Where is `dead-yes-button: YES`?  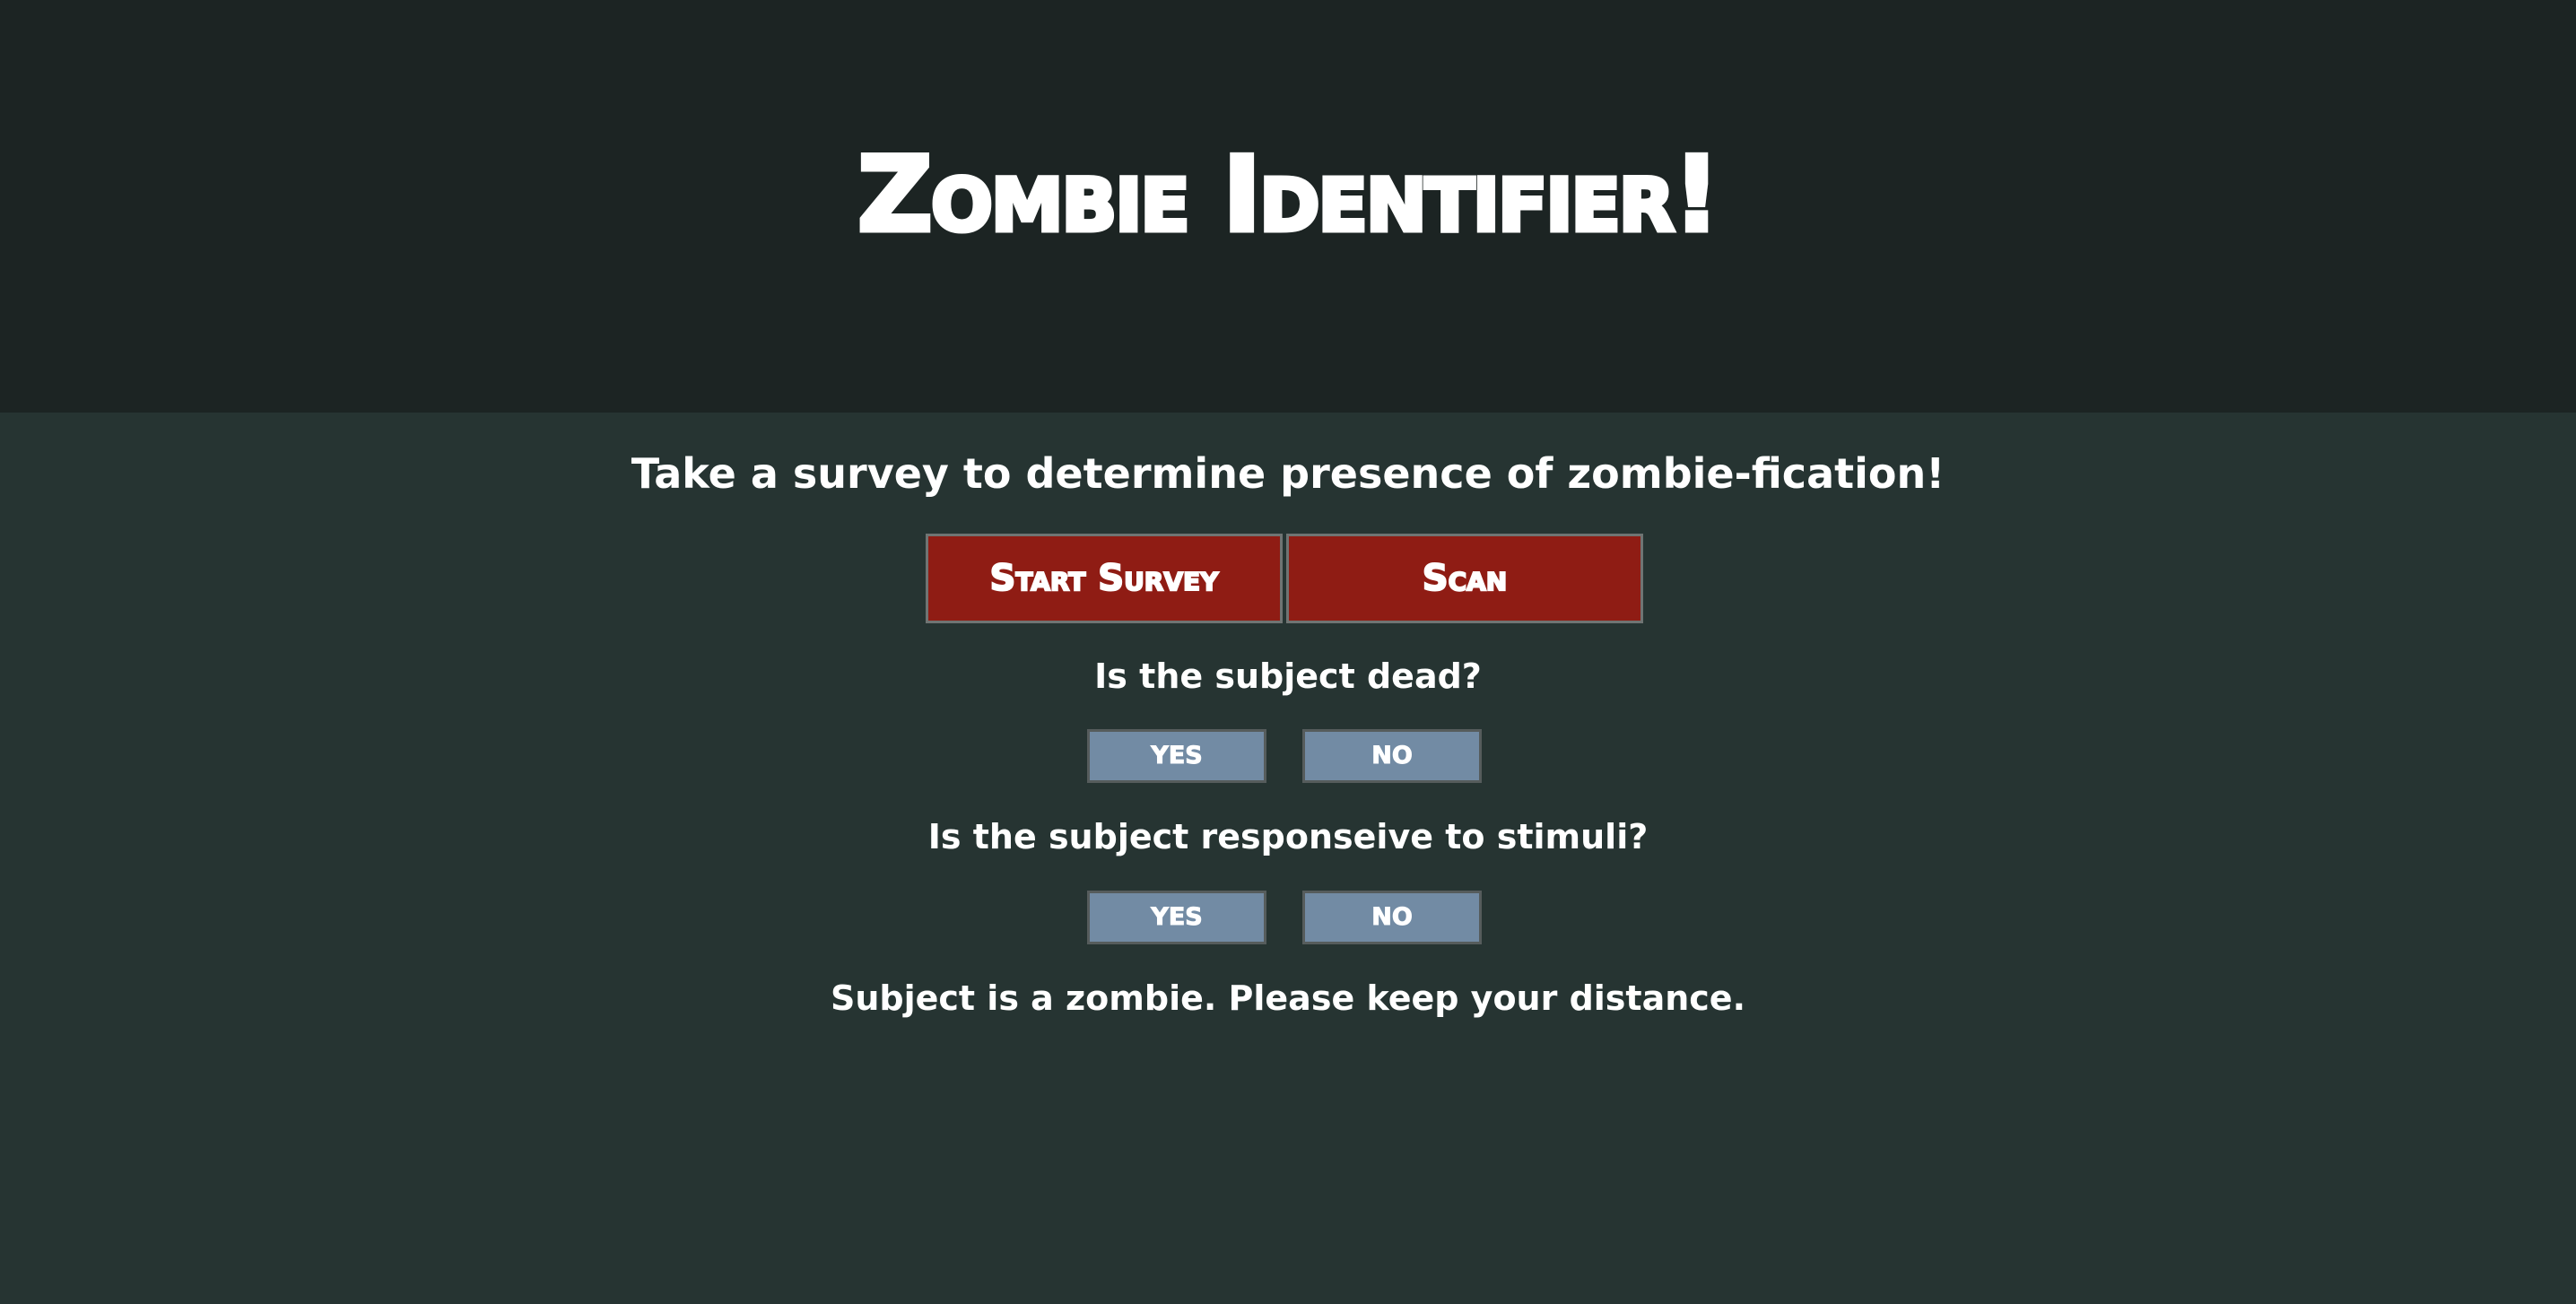
dead-yes-button: YES is located at coordinates (1176, 756).